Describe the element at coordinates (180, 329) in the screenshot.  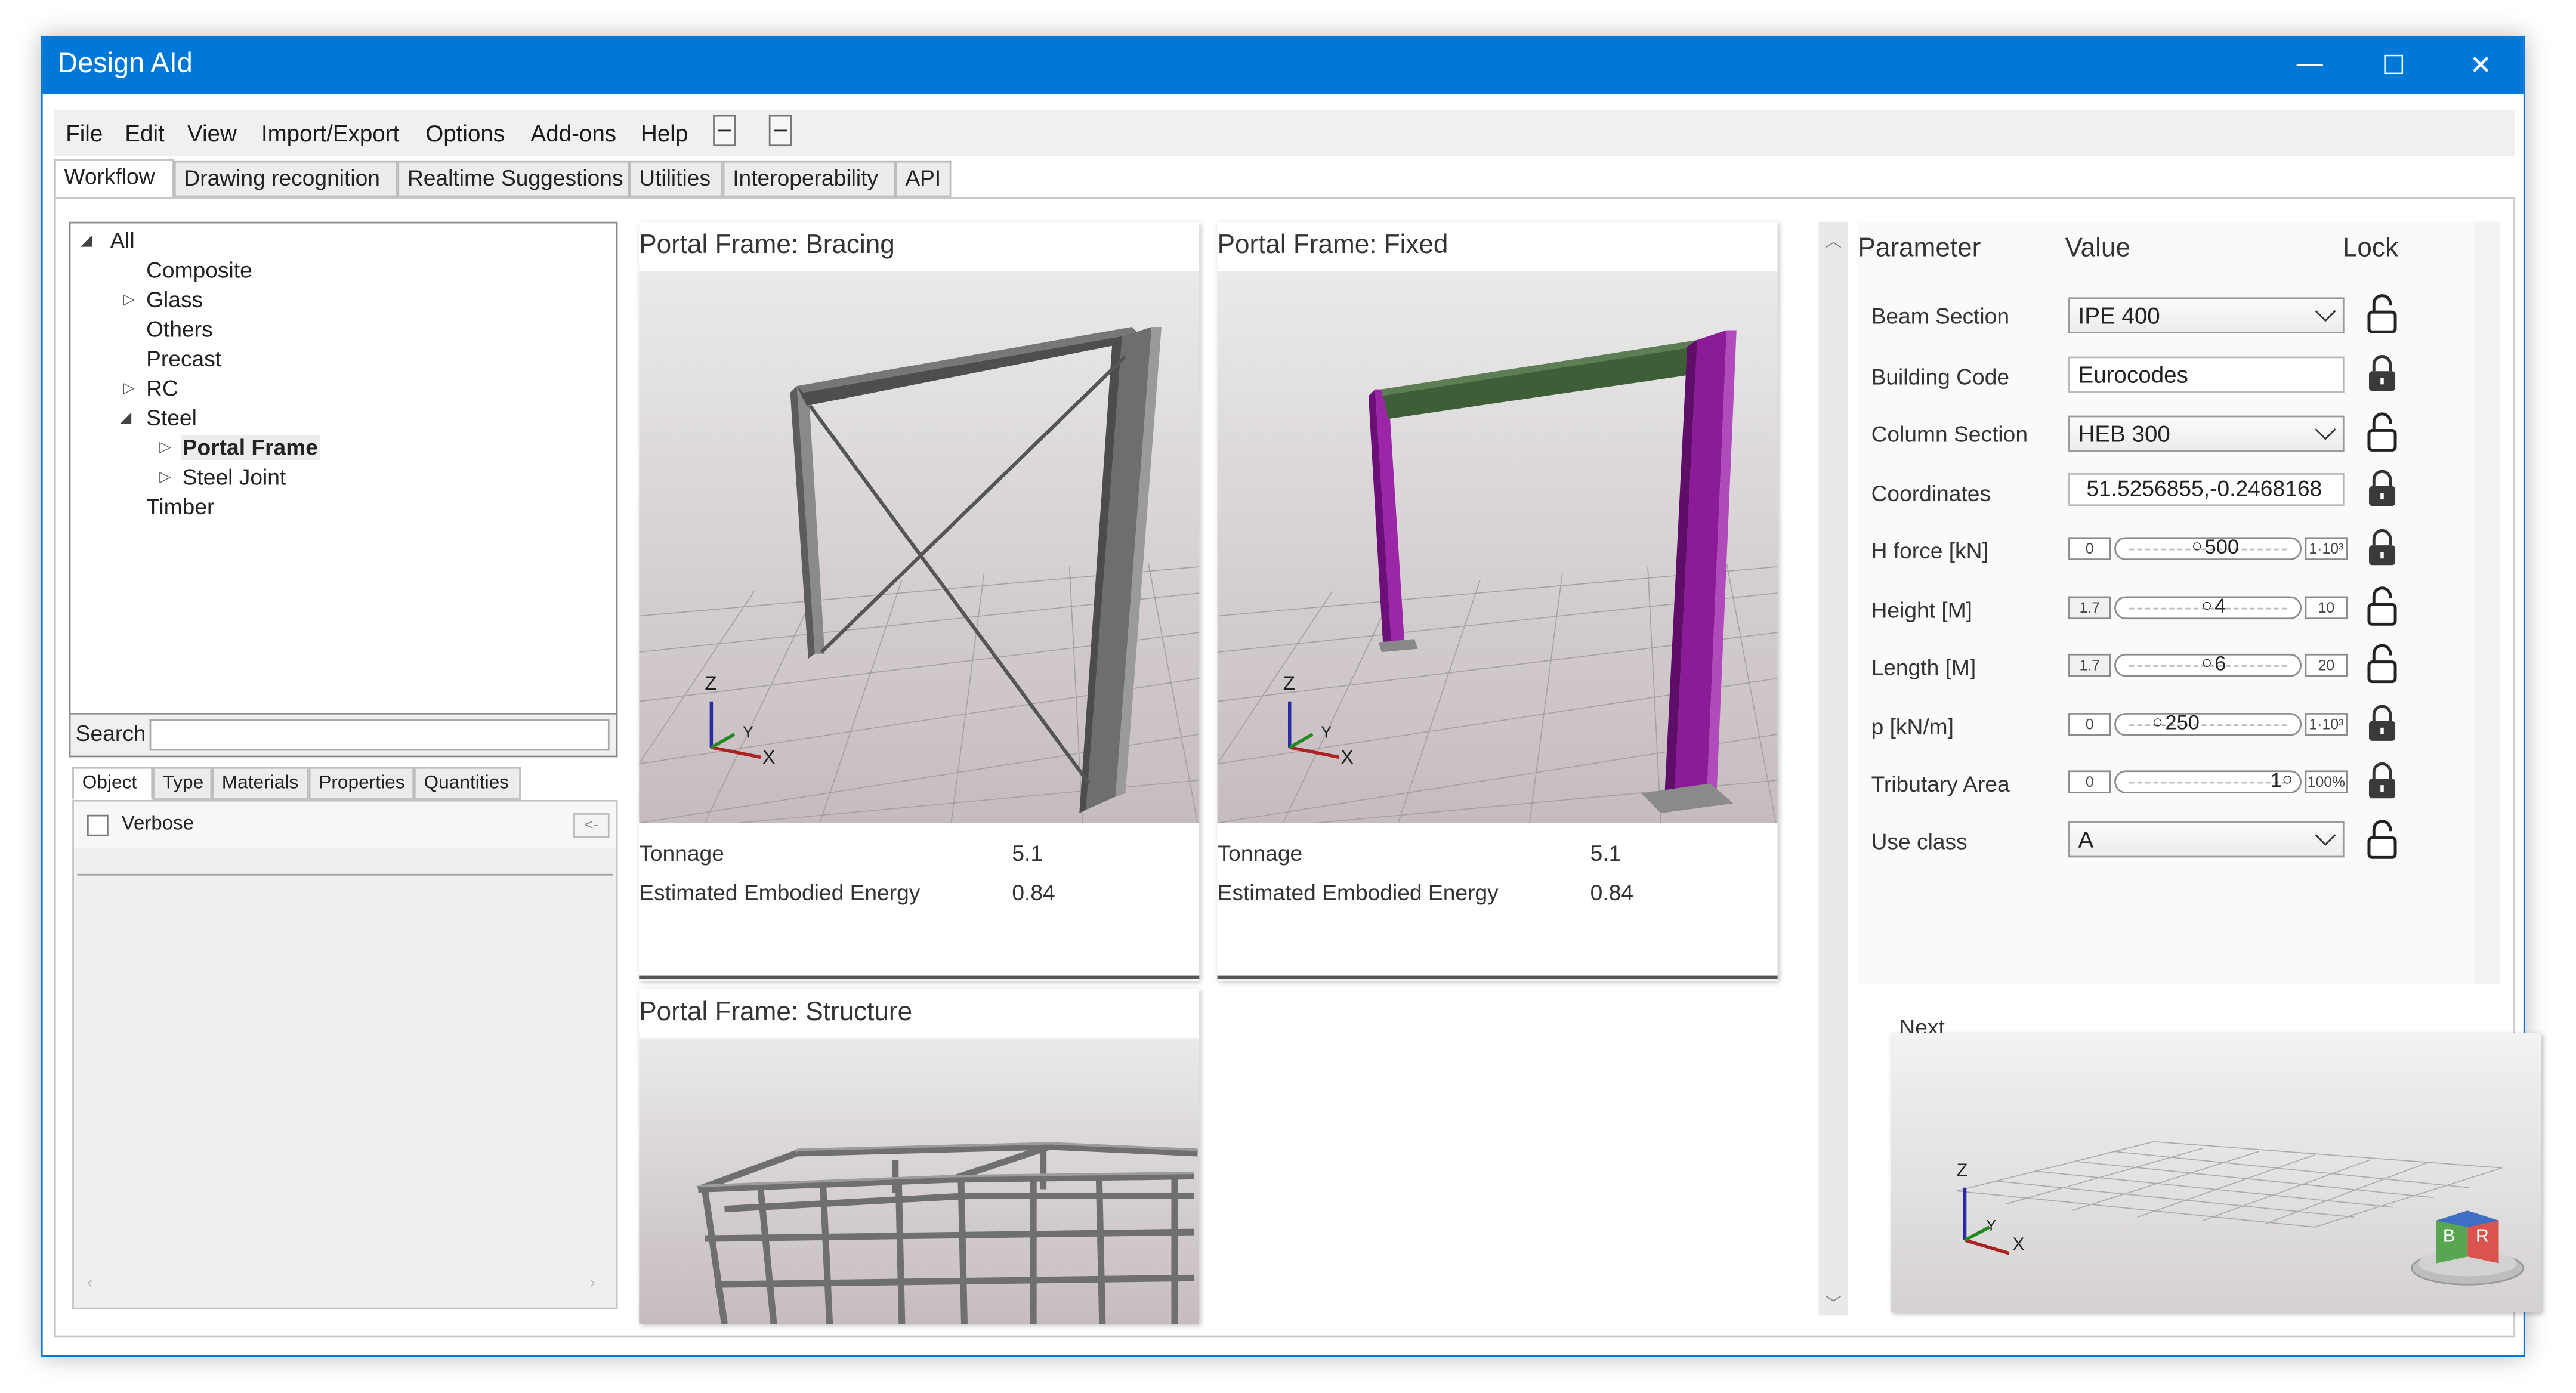
I see `tree-item-others: Others` at that location.